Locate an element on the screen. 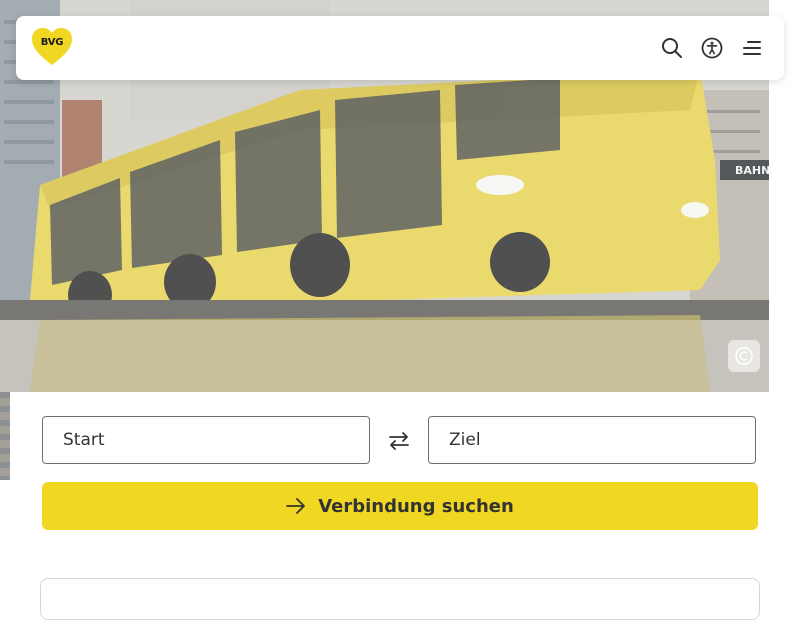 This screenshot has width=800, height=620. menu-icon is located at coordinates (752, 48).